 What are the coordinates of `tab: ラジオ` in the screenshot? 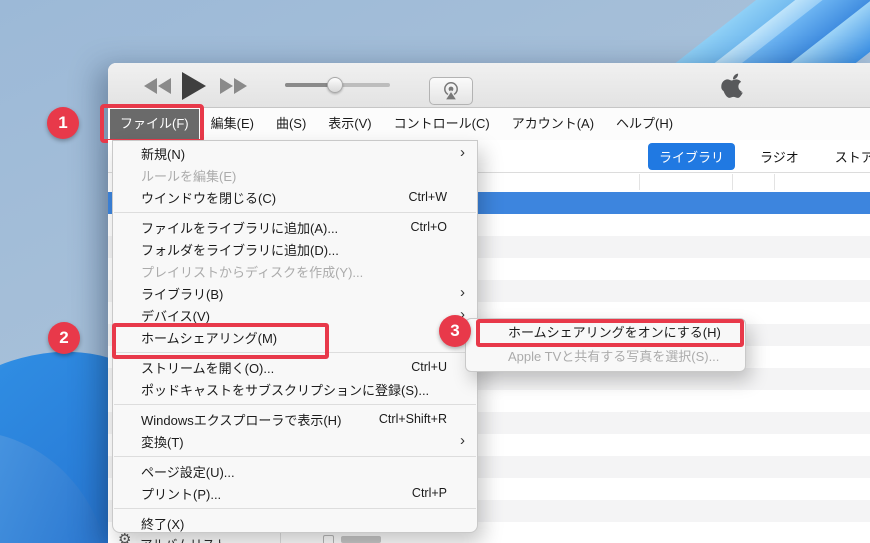 It's located at (779, 156).